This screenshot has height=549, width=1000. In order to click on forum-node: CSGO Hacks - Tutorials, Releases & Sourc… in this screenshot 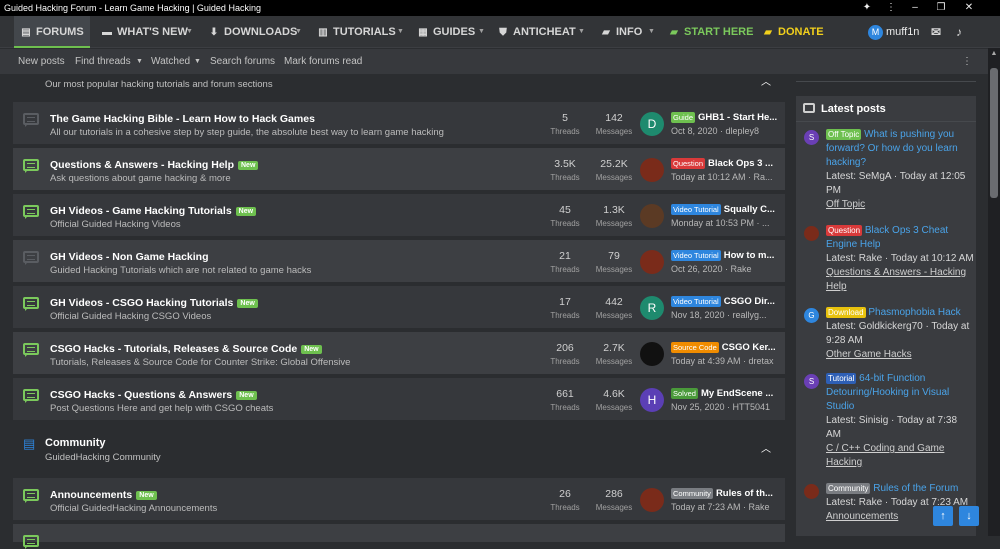, I will do `click(399, 354)`.